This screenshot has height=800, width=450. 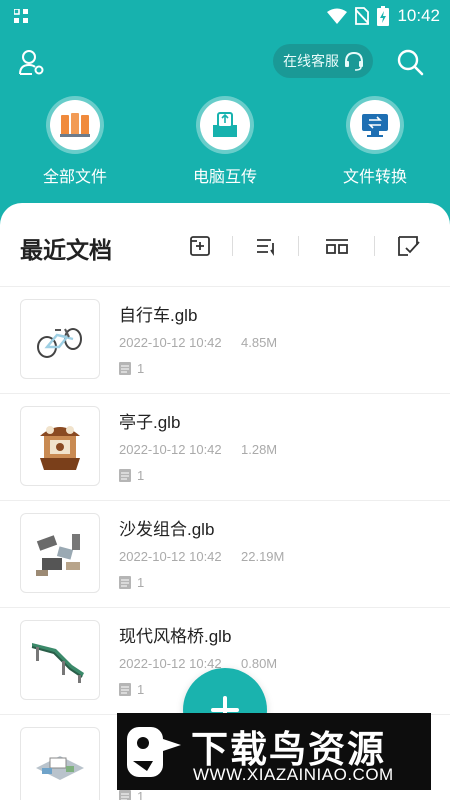 What do you see at coordinates (293, 774) in the screenshot?
I see `watermark-url: WWW.XIAZAINIAO.COM` at bounding box center [293, 774].